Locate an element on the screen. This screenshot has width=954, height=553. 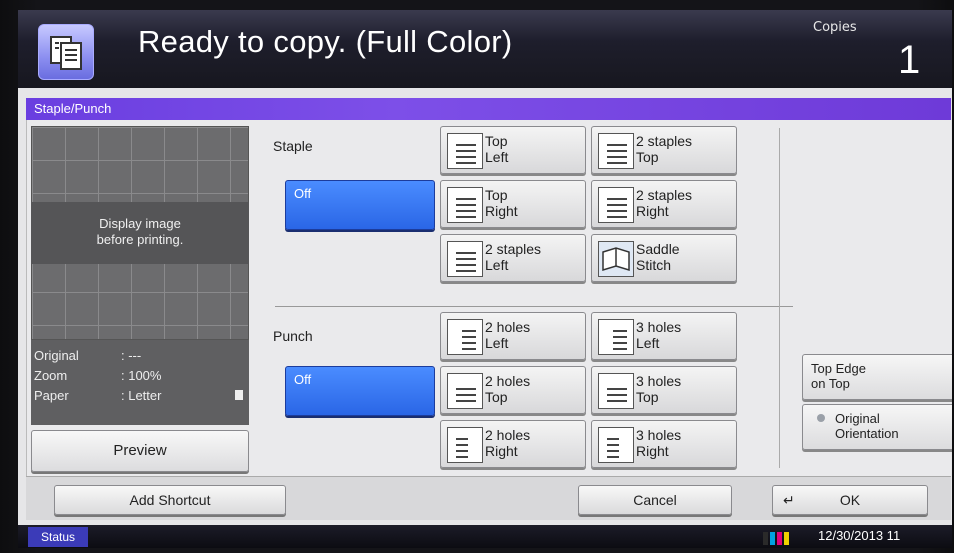
punch-2-top-label: 2 holes Top is located at coordinates (508, 389).